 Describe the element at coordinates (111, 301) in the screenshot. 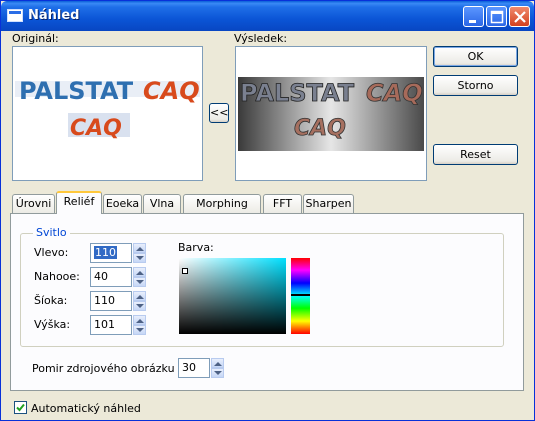

I see `width-input: 110` at that location.